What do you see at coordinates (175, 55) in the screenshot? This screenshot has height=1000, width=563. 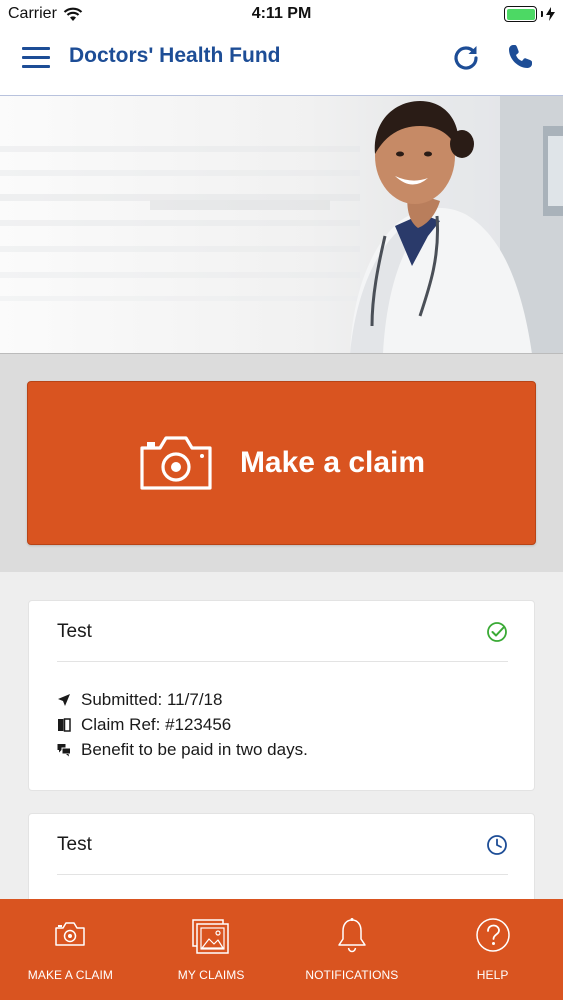 I see `app-title: Doctors' Health Fund` at bounding box center [175, 55].